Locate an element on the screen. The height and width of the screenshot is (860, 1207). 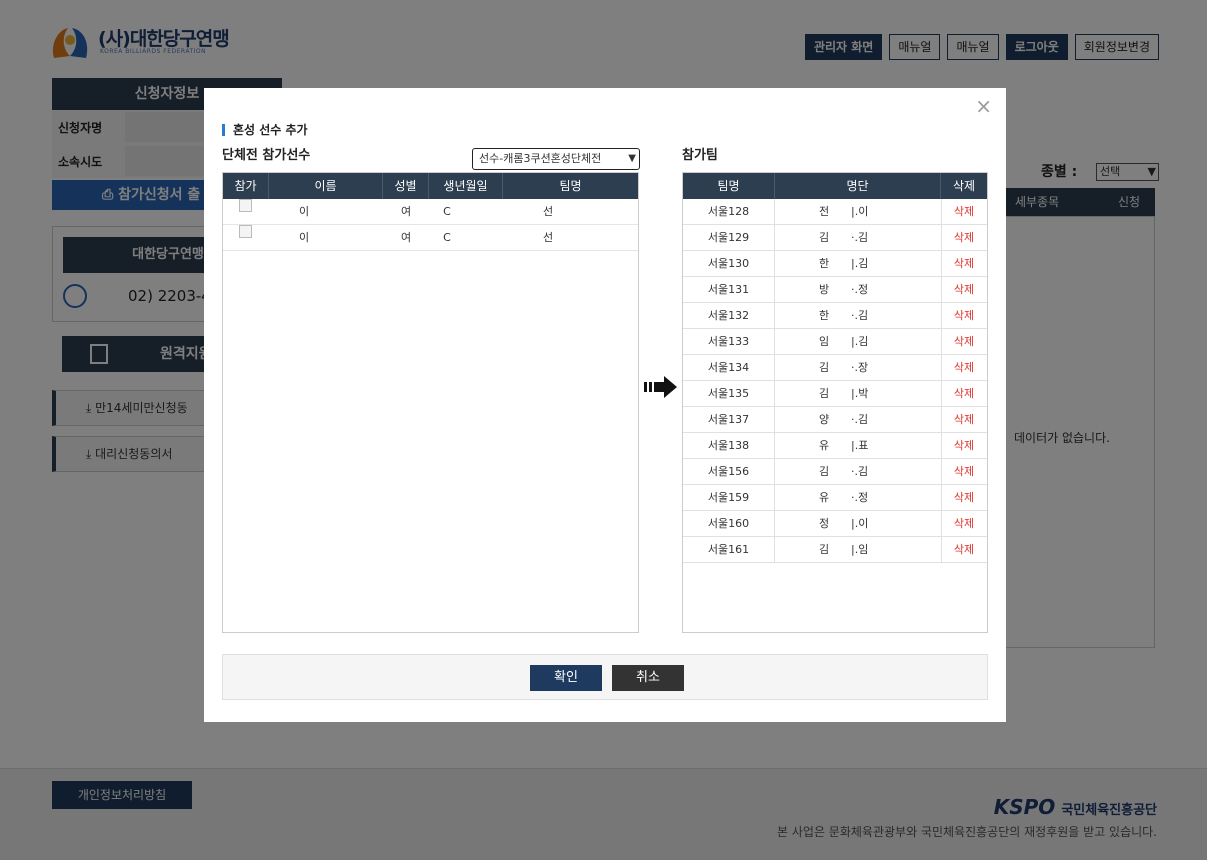
right-section-title: 참가팀 is located at coordinates (700, 155).